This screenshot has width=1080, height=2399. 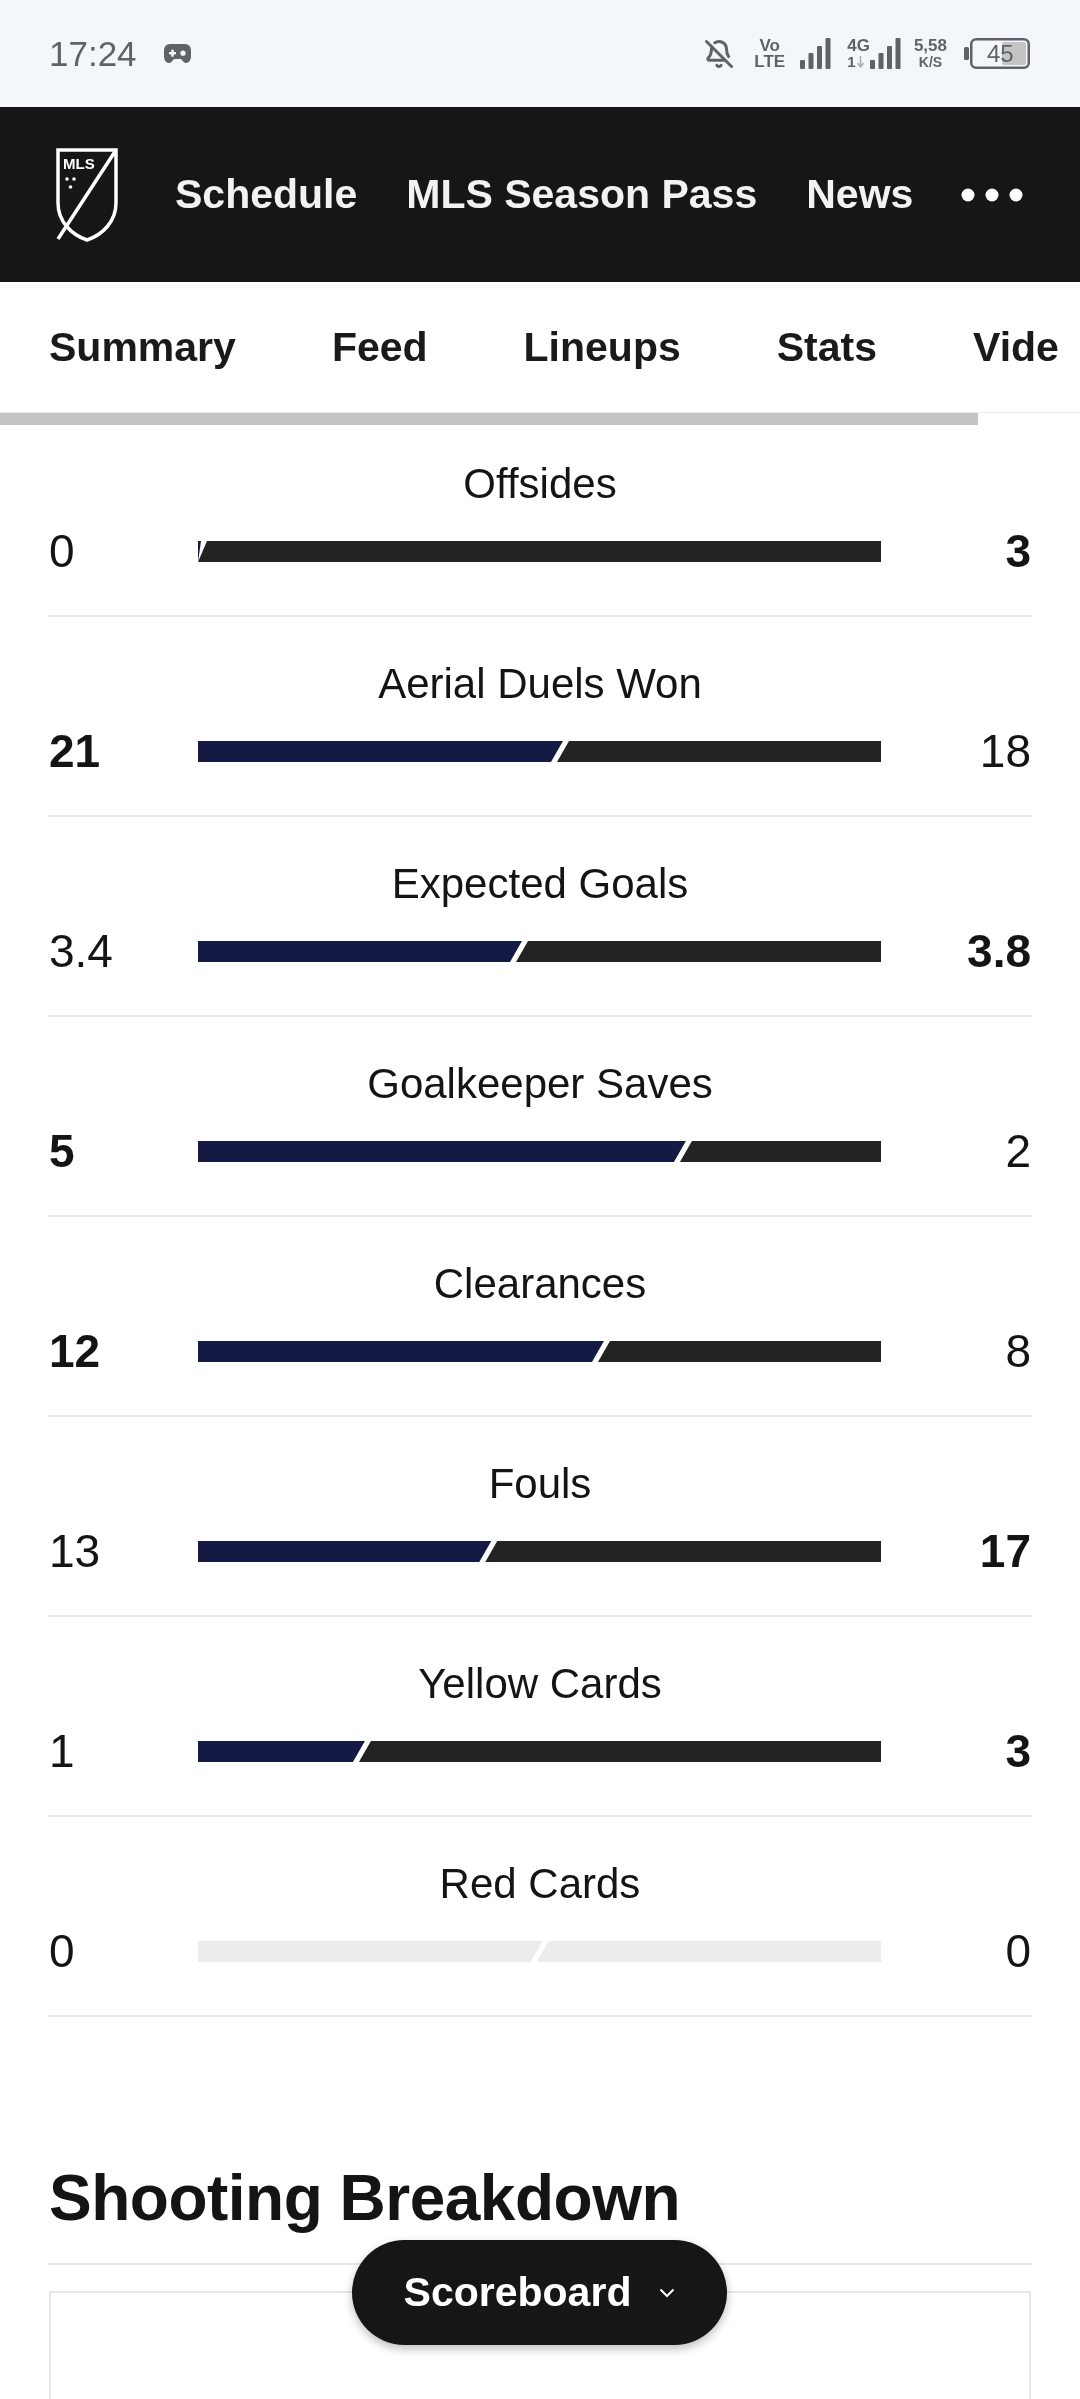 I want to click on volte-label: Vo, so click(x=769, y=45).